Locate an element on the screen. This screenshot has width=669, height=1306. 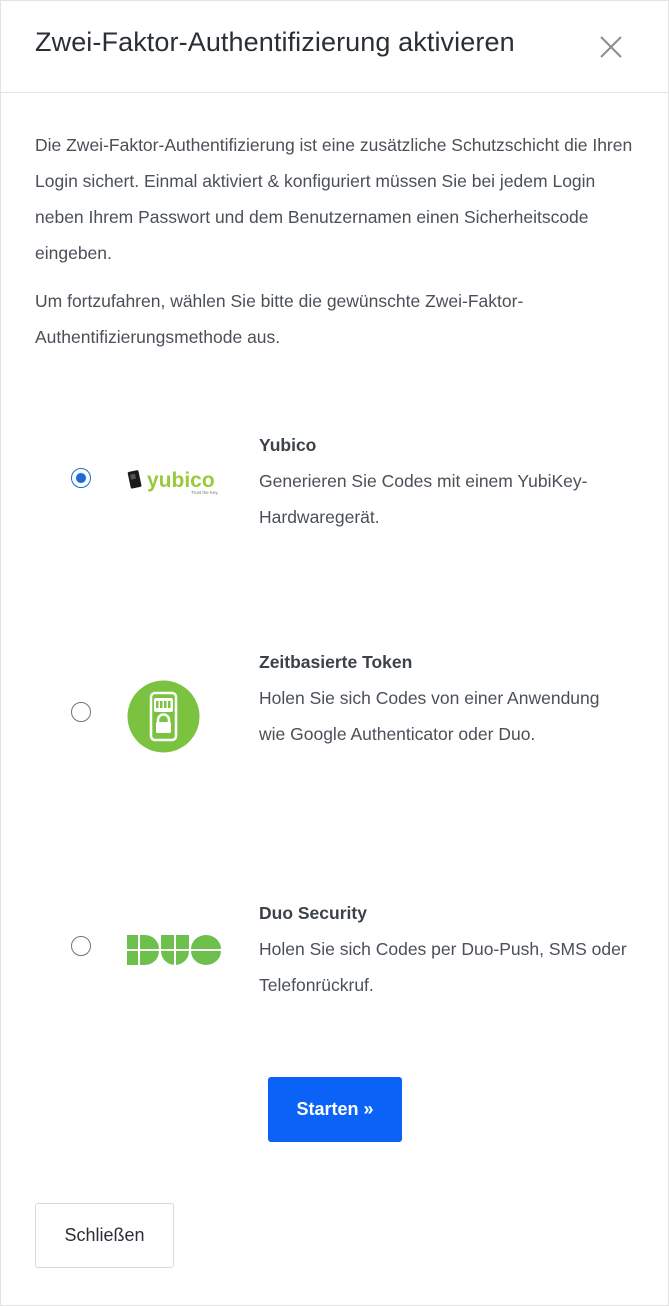
svg-text: yubico is located at coordinates (181, 480).